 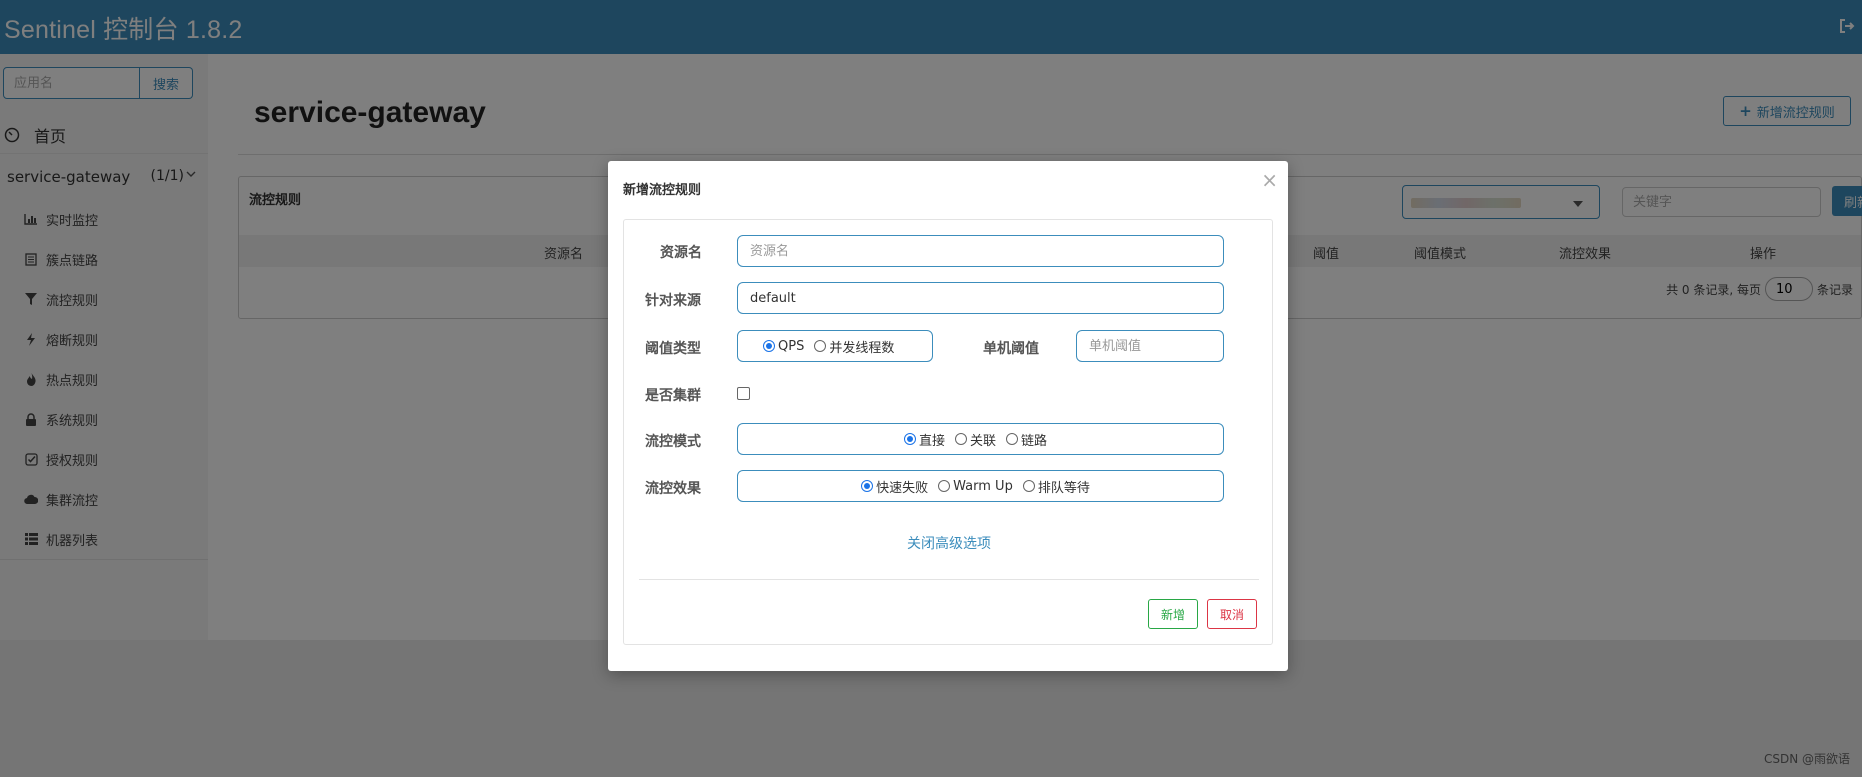 I want to click on resource-input, so click(x=980, y=251).